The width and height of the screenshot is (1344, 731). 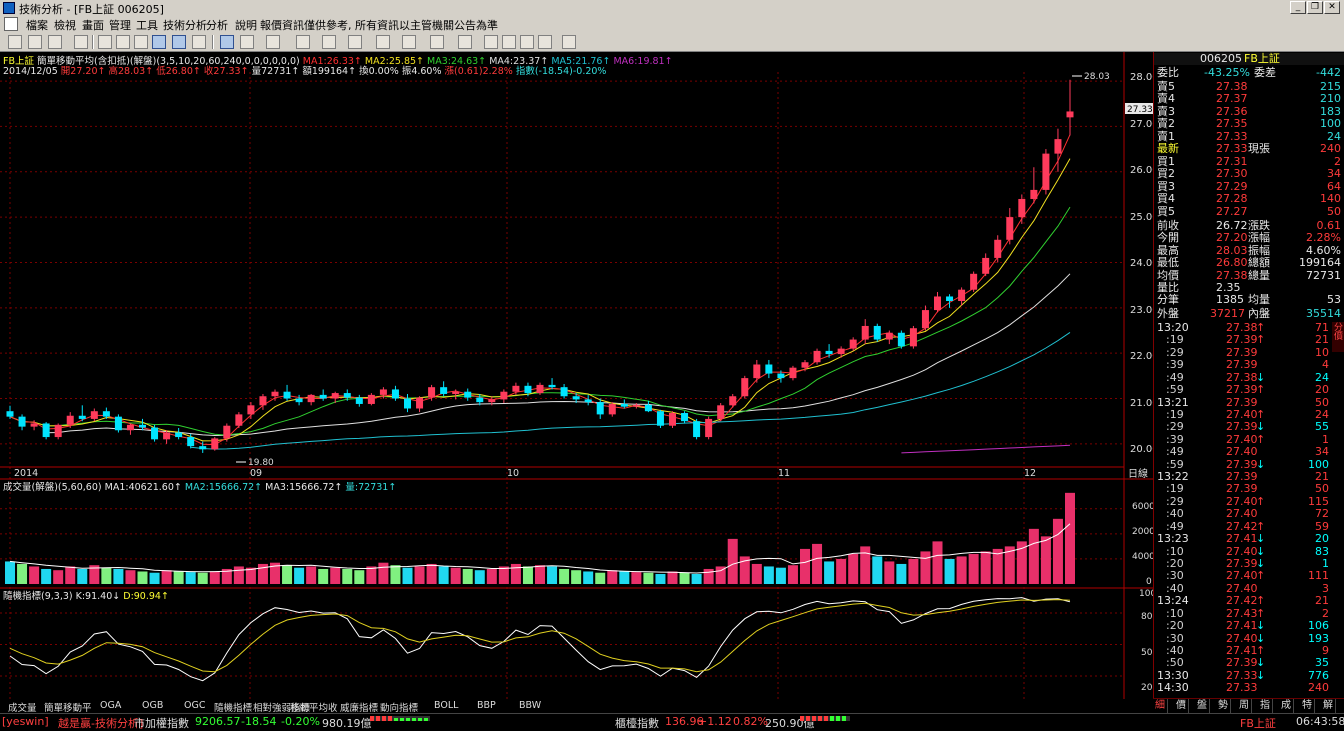 I want to click on volume-title: 成交量(解盤)(5,60,60), so click(x=52, y=487).